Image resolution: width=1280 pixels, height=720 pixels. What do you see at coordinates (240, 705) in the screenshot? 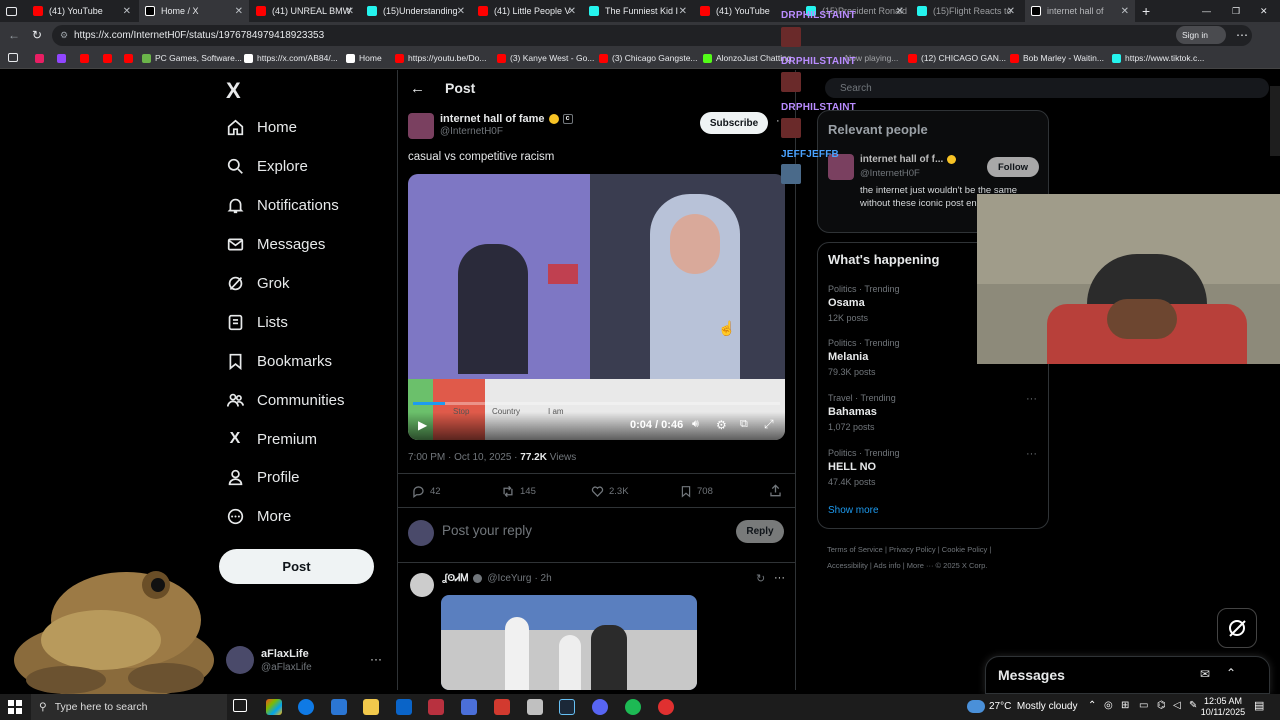
I see `task-view-icon` at bounding box center [240, 705].